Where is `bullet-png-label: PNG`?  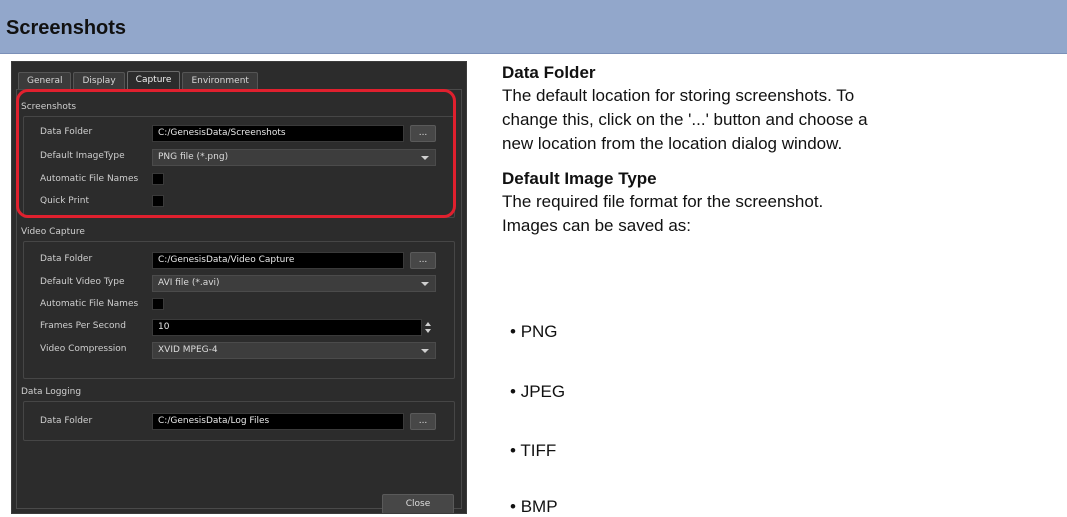
bullet-png-label: PNG is located at coordinates (539, 331).